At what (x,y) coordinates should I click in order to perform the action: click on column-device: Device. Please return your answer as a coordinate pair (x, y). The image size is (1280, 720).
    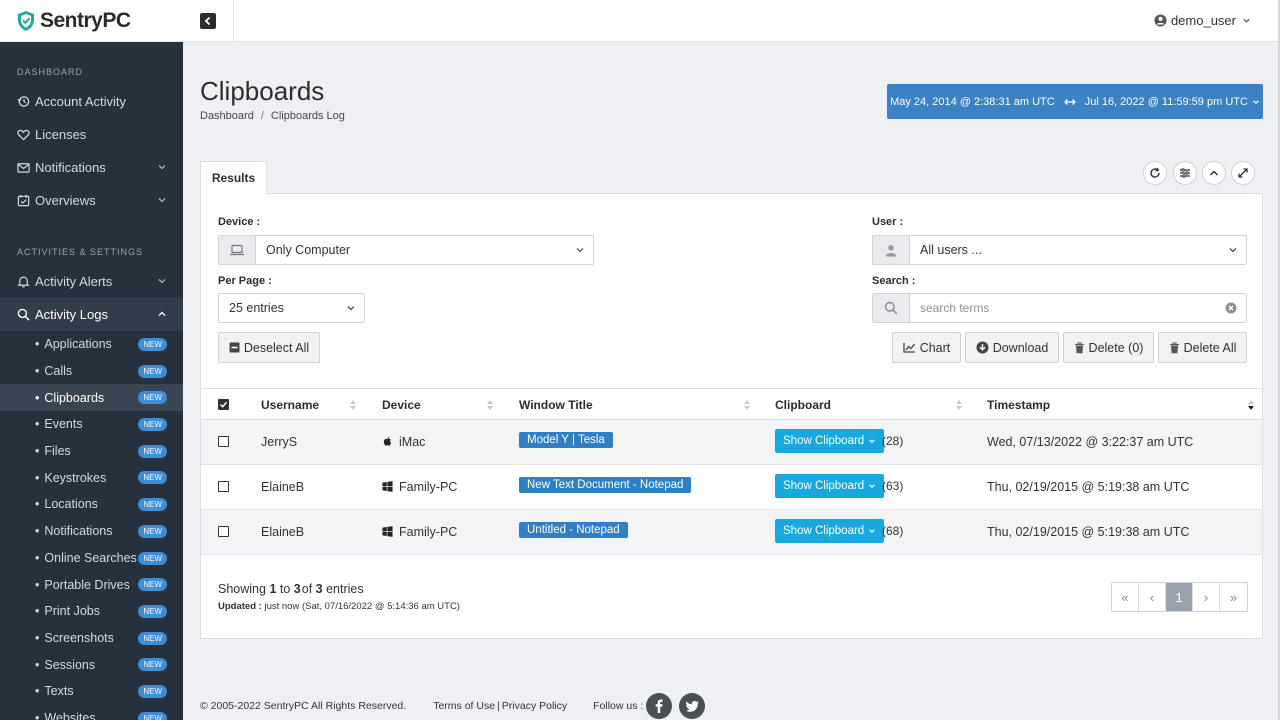
    Looking at the image, I should click on (401, 405).